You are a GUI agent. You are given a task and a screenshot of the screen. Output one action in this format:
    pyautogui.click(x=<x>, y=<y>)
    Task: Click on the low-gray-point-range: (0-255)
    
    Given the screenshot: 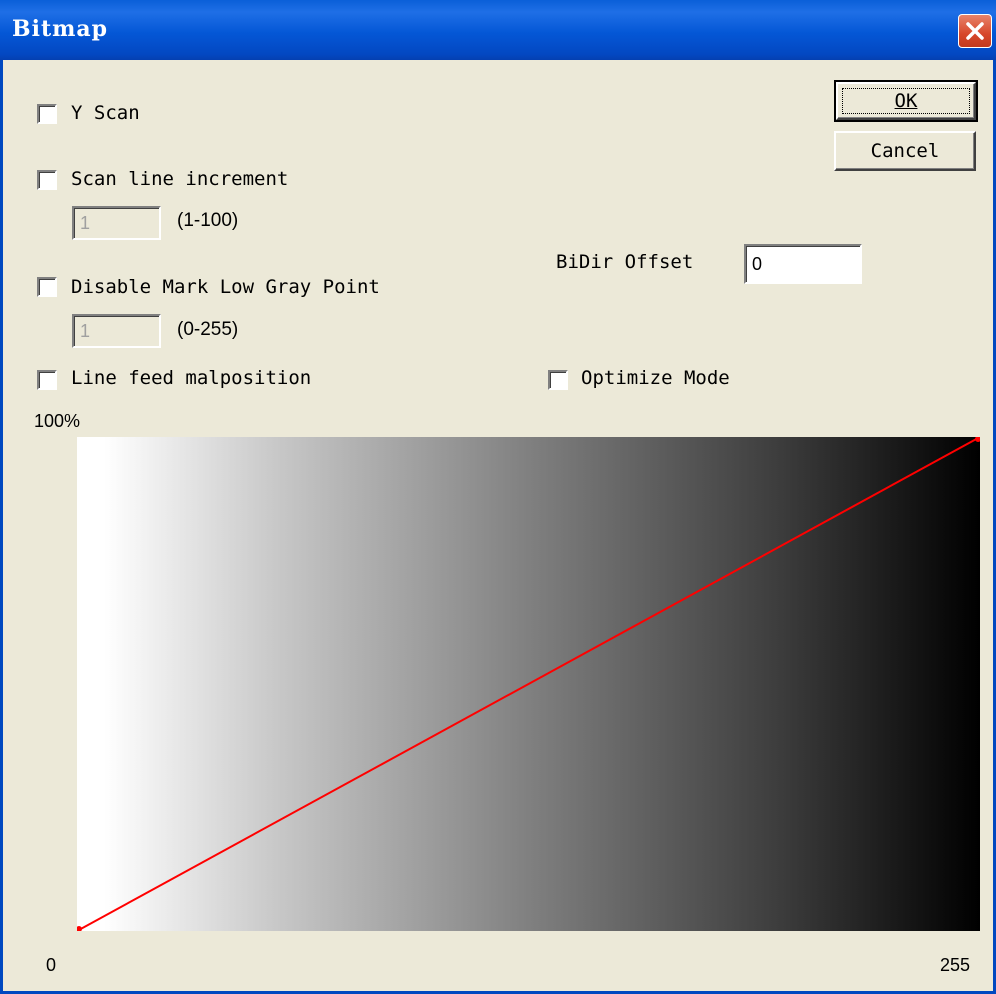 What is the action you would take?
    pyautogui.click(x=208, y=329)
    